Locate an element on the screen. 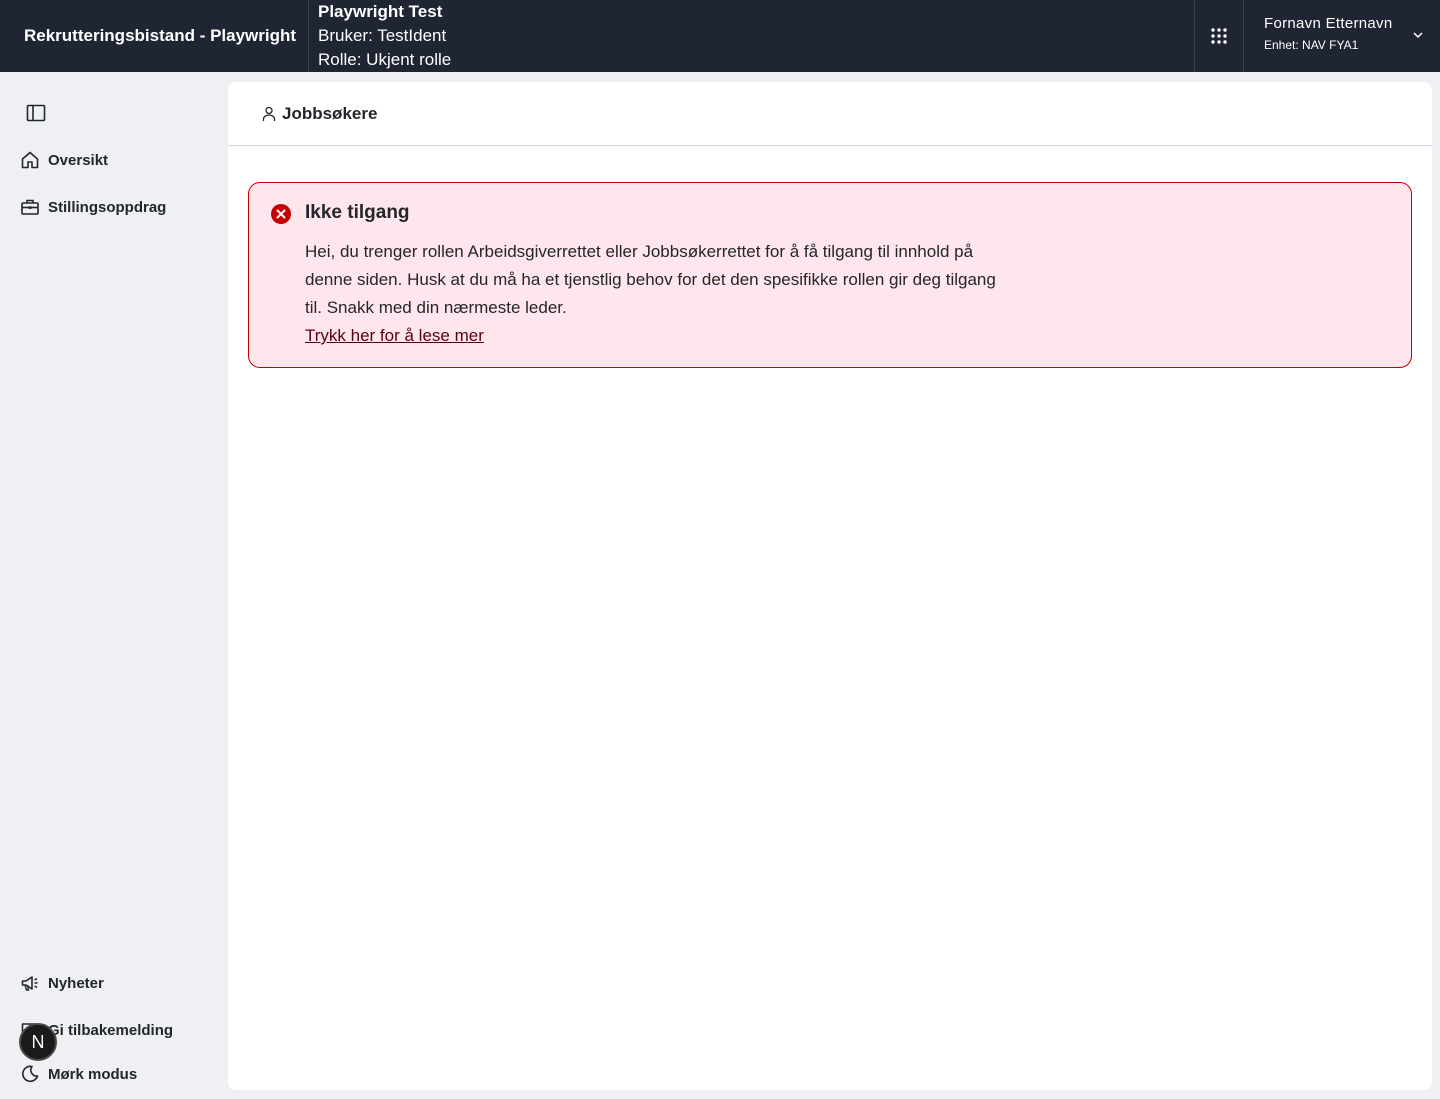 This screenshot has width=1440, height=1099. error-icon is located at coordinates (281, 214).